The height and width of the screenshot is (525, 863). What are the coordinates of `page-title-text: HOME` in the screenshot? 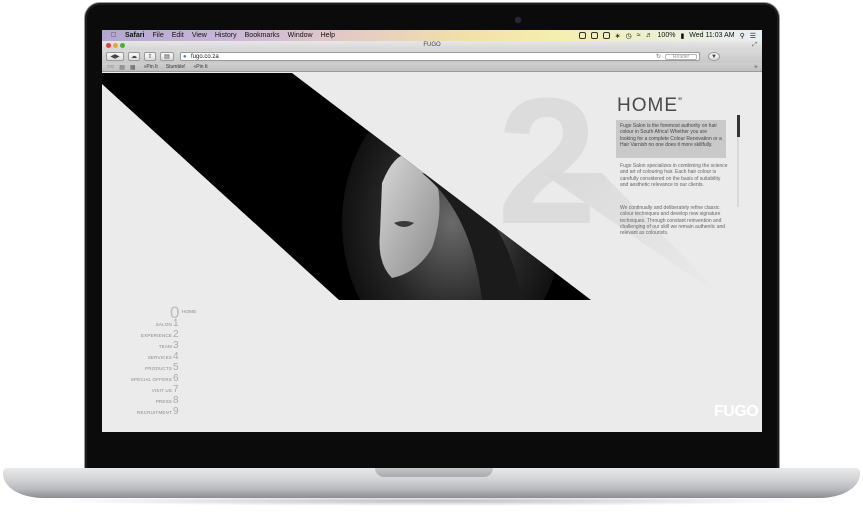 It's located at (647, 105).